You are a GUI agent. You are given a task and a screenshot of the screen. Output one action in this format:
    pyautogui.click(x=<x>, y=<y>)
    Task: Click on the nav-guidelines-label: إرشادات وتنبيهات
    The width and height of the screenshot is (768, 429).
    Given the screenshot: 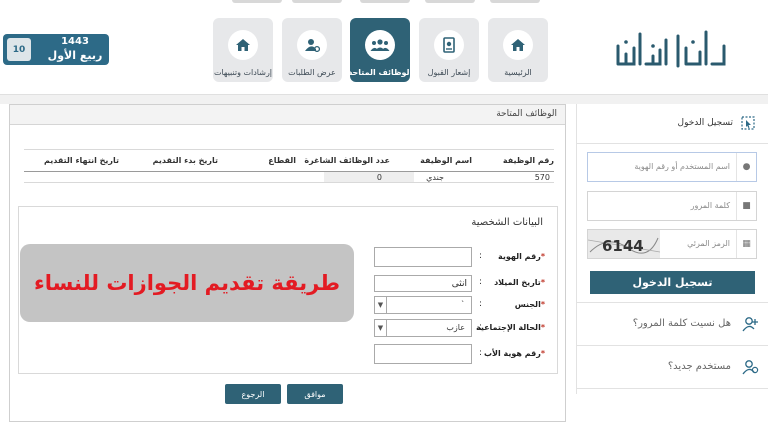 What is the action you would take?
    pyautogui.click(x=243, y=72)
    